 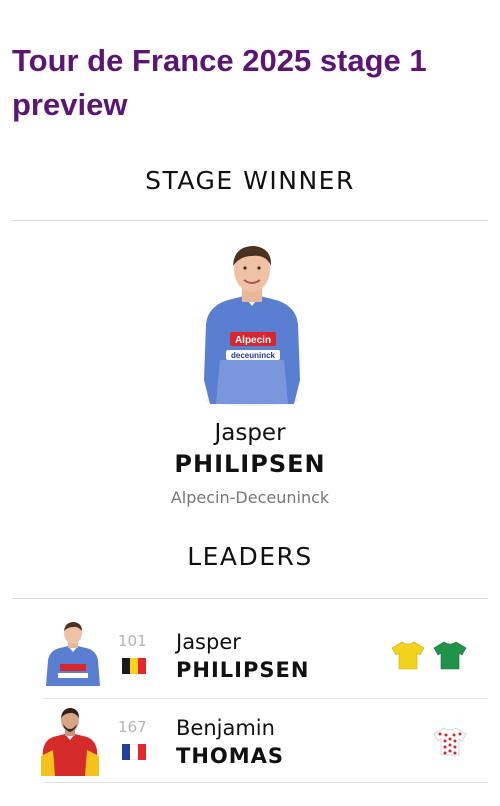 What do you see at coordinates (250, 656) in the screenshot?
I see `leader-row: 101 Jasper PHILIPSEN` at bounding box center [250, 656].